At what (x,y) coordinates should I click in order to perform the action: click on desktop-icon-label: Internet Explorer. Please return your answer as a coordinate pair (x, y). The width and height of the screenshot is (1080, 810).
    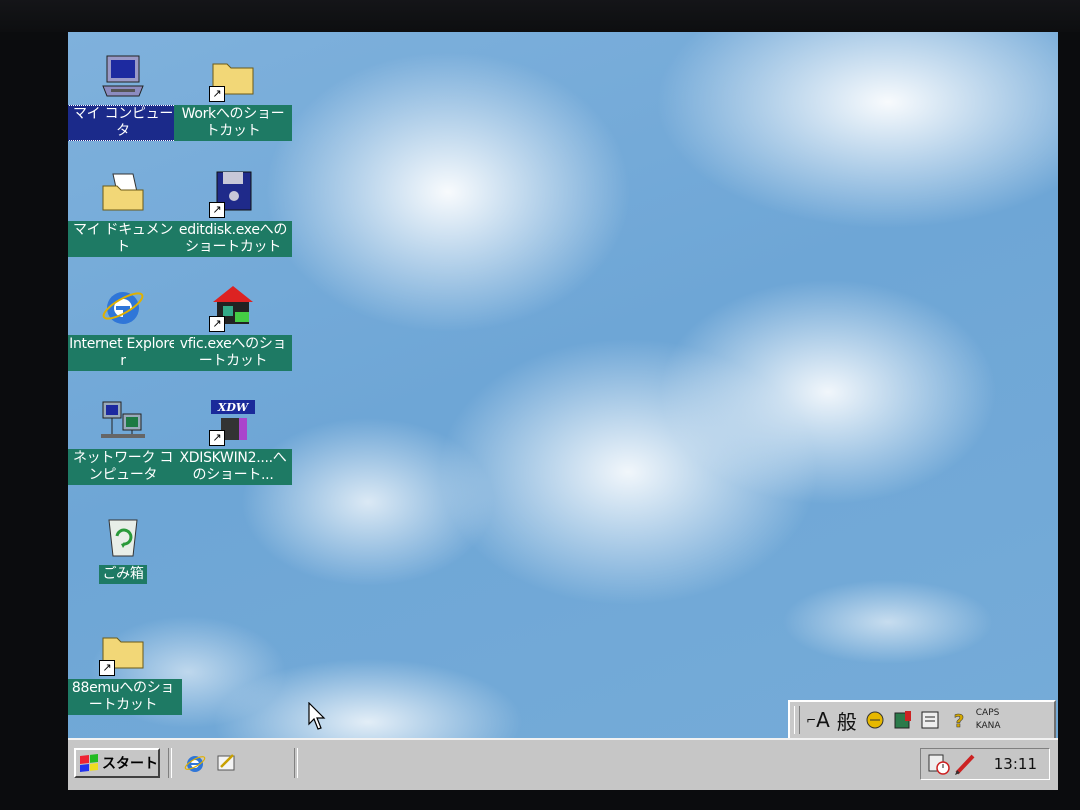
    Looking at the image, I should click on (125, 353).